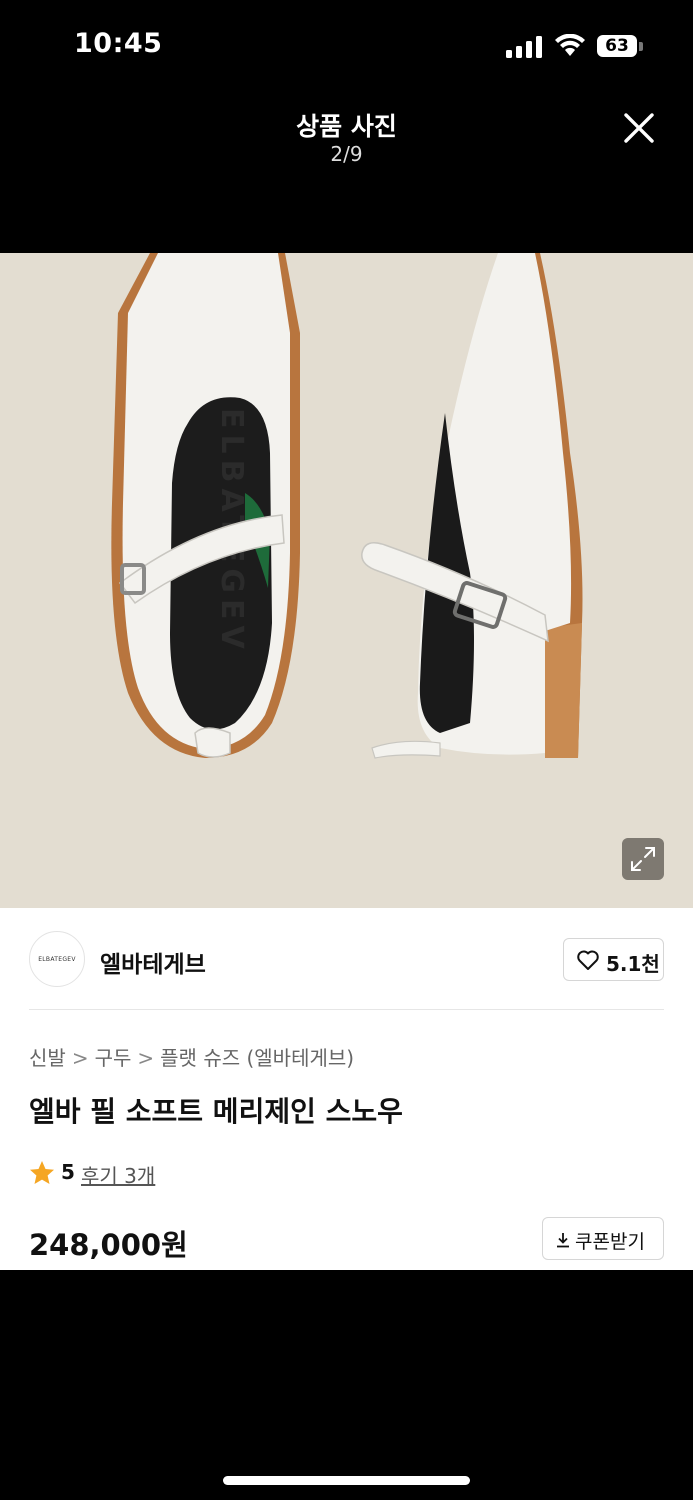 This screenshot has width=693, height=1500. I want to click on battery-cap, so click(641, 46).